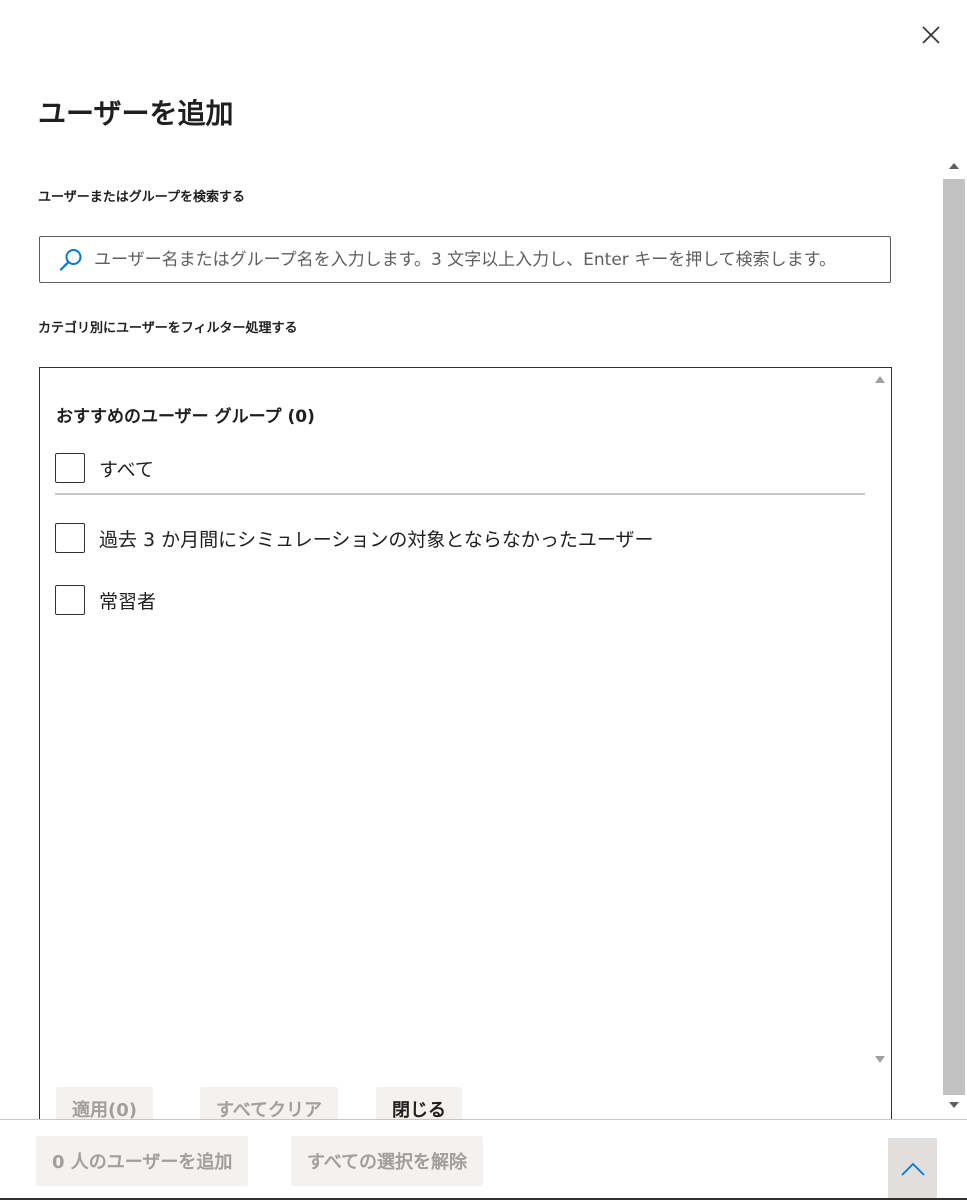  I want to click on divider, so click(460, 494).